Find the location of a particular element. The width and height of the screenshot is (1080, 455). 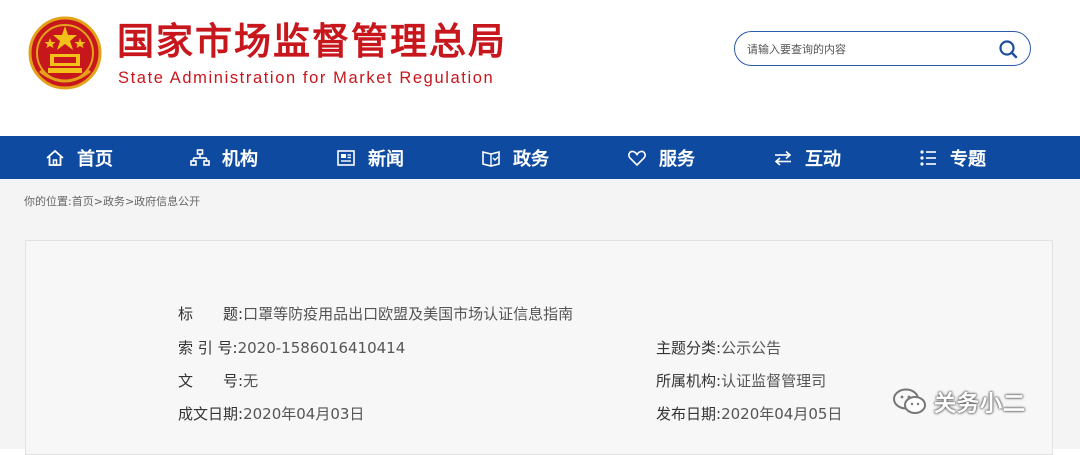

search-input is located at coordinates (867, 49).